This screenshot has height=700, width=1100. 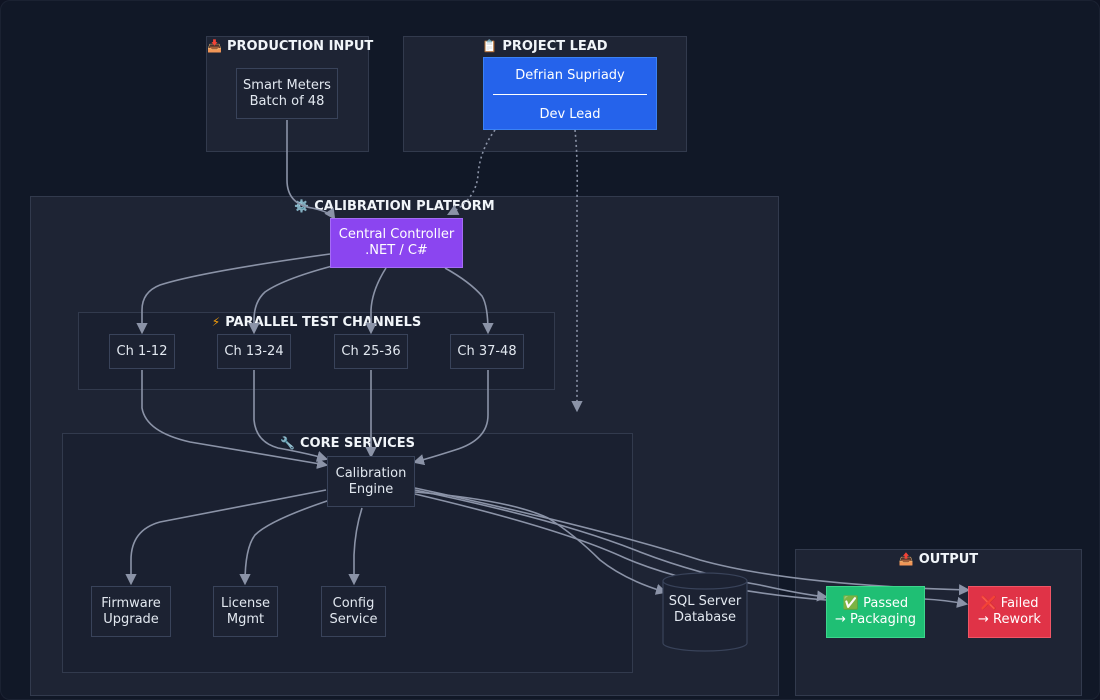 I want to click on node-label: ✅ Passed, so click(x=875, y=603).